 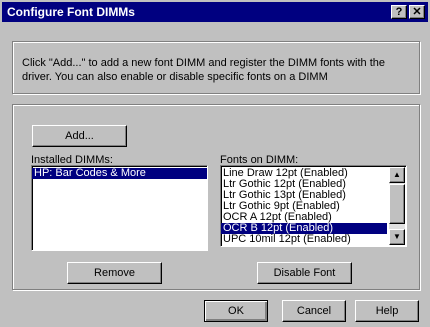 What do you see at coordinates (304, 273) in the screenshot?
I see `disable-font-button: Disable Font` at bounding box center [304, 273].